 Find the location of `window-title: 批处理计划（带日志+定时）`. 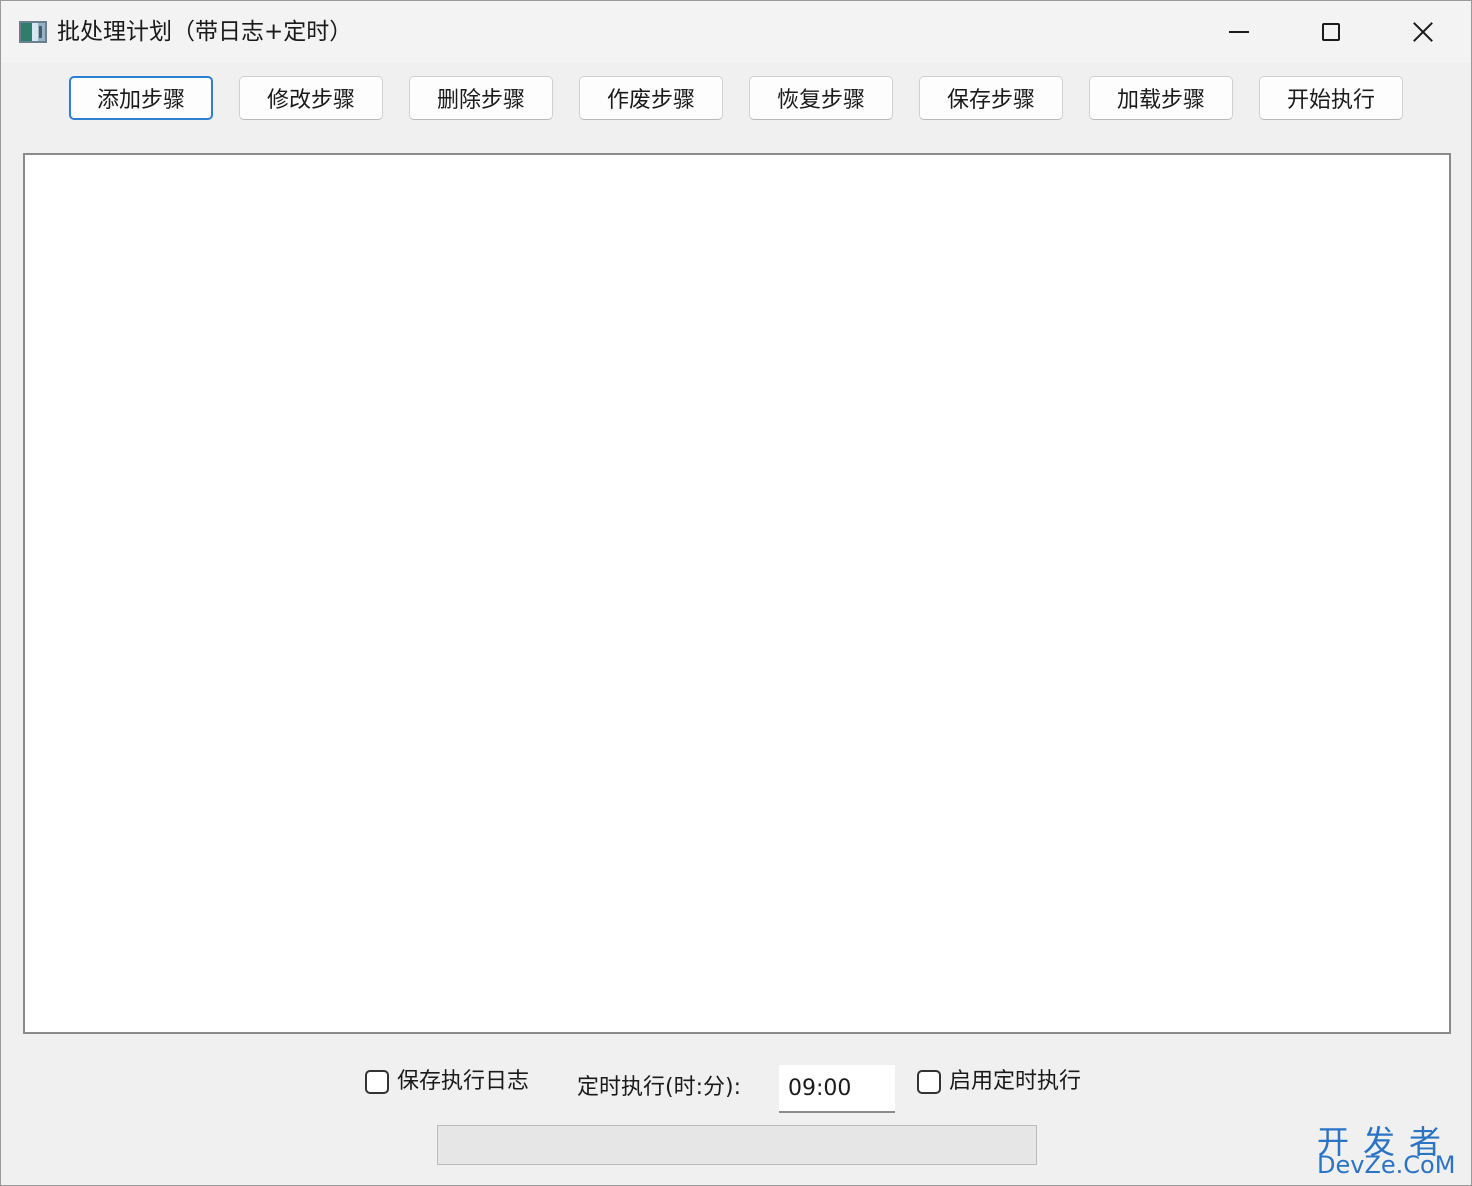

window-title: 批处理计划（带日志+定时） is located at coordinates (205, 32).